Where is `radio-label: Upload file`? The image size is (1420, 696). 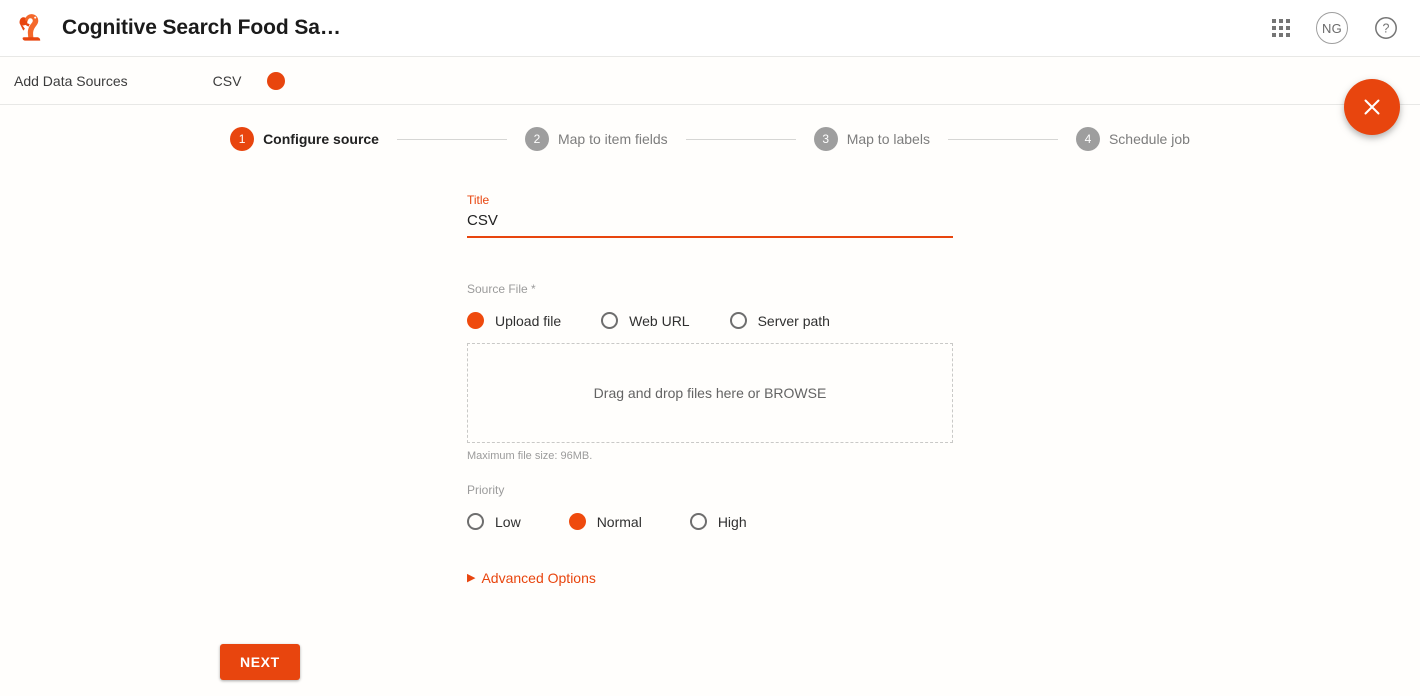
radio-label: Upload file is located at coordinates (528, 320).